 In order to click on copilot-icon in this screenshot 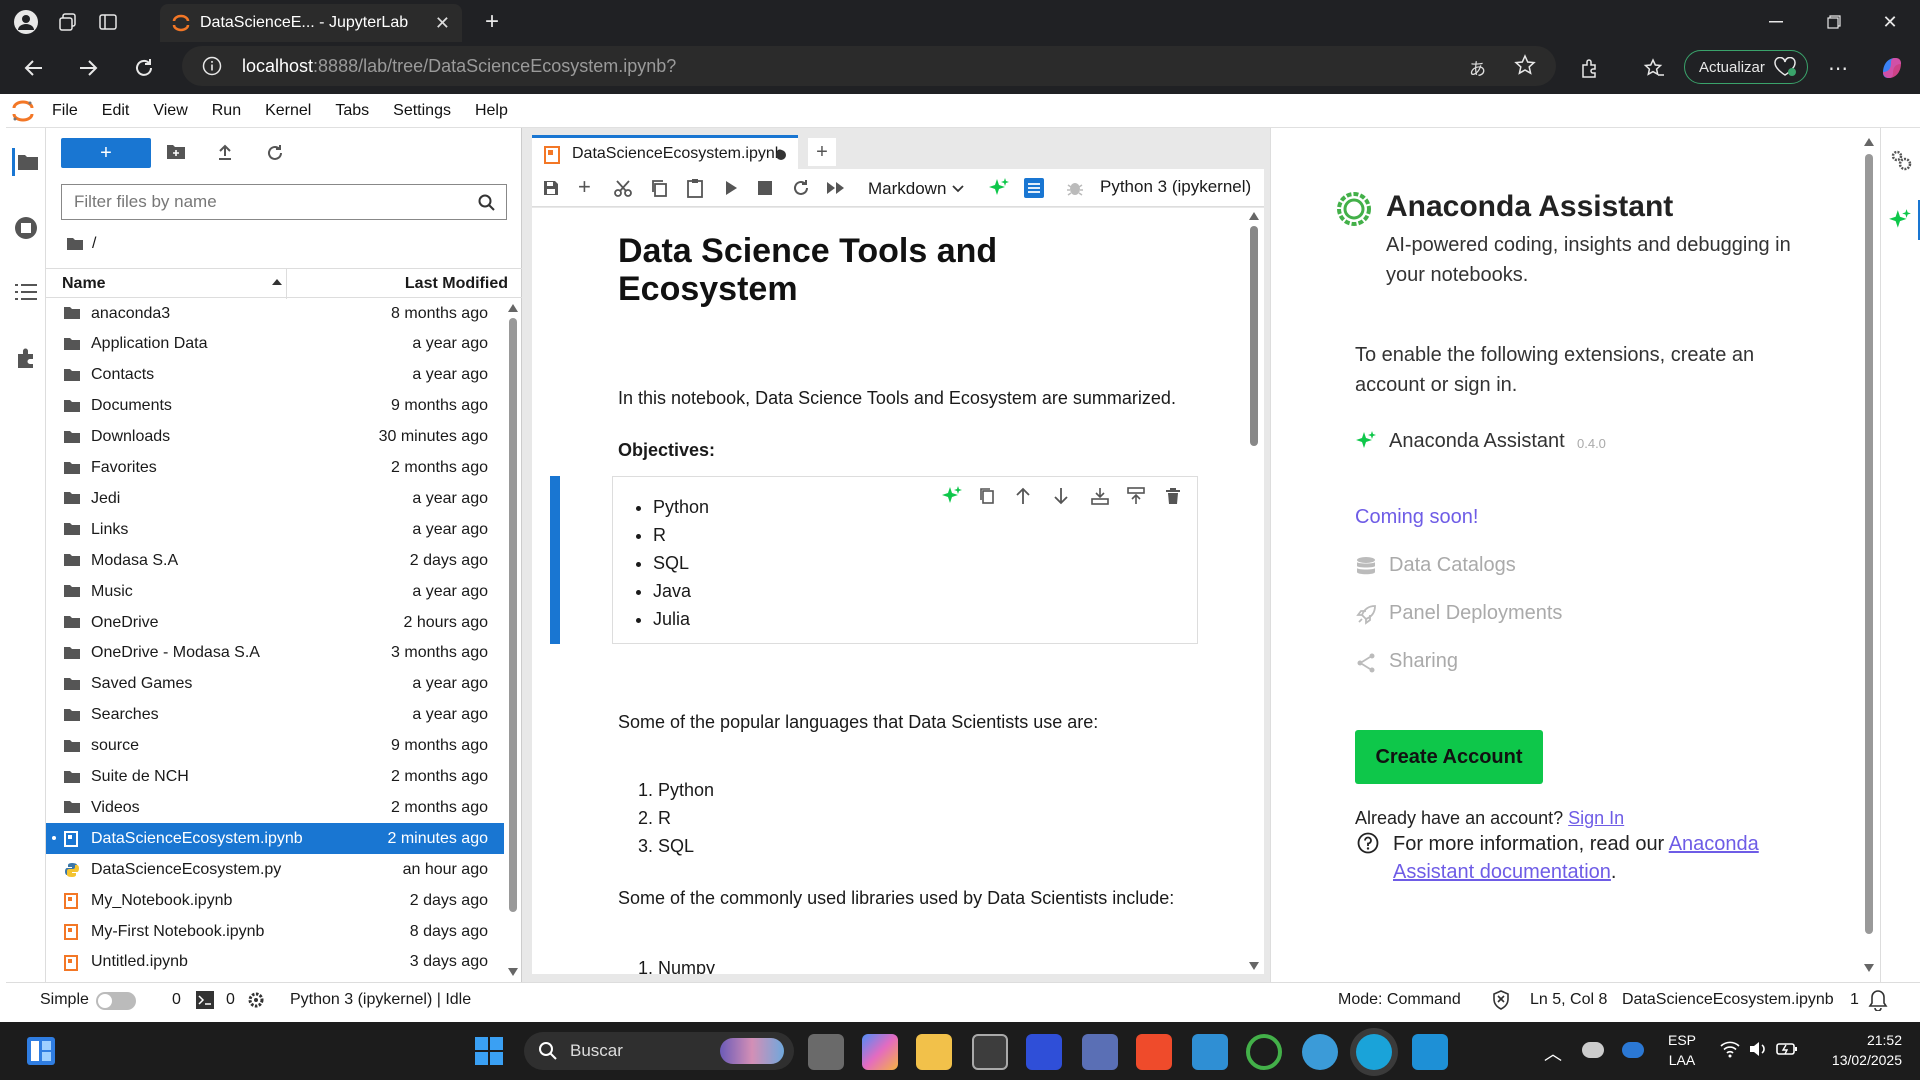, I will do `click(1892, 68)`.